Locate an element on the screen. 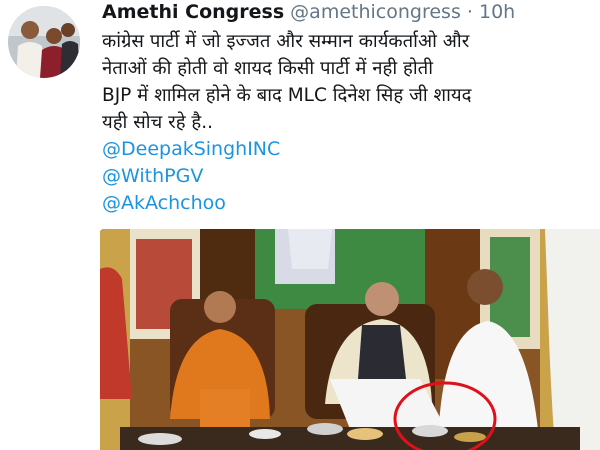 The image size is (600, 450). avatar-photo is located at coordinates (44, 42).